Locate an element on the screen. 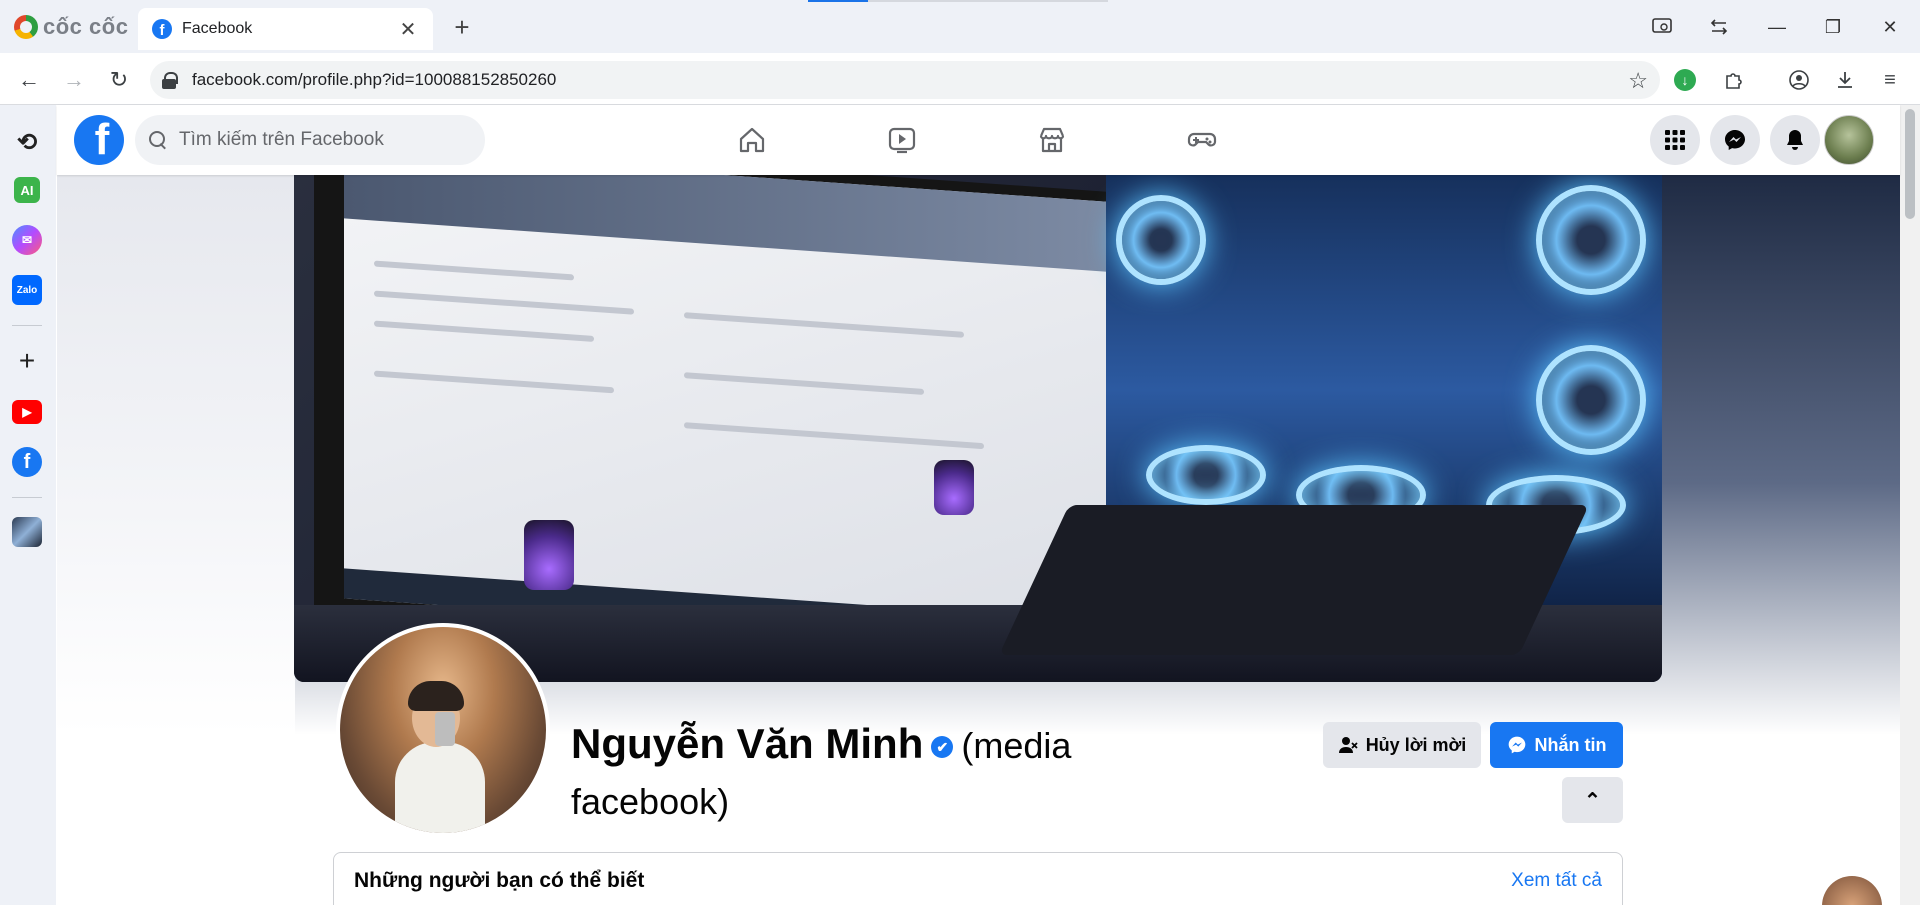  messenger-icon: ✉ is located at coordinates (27, 240).